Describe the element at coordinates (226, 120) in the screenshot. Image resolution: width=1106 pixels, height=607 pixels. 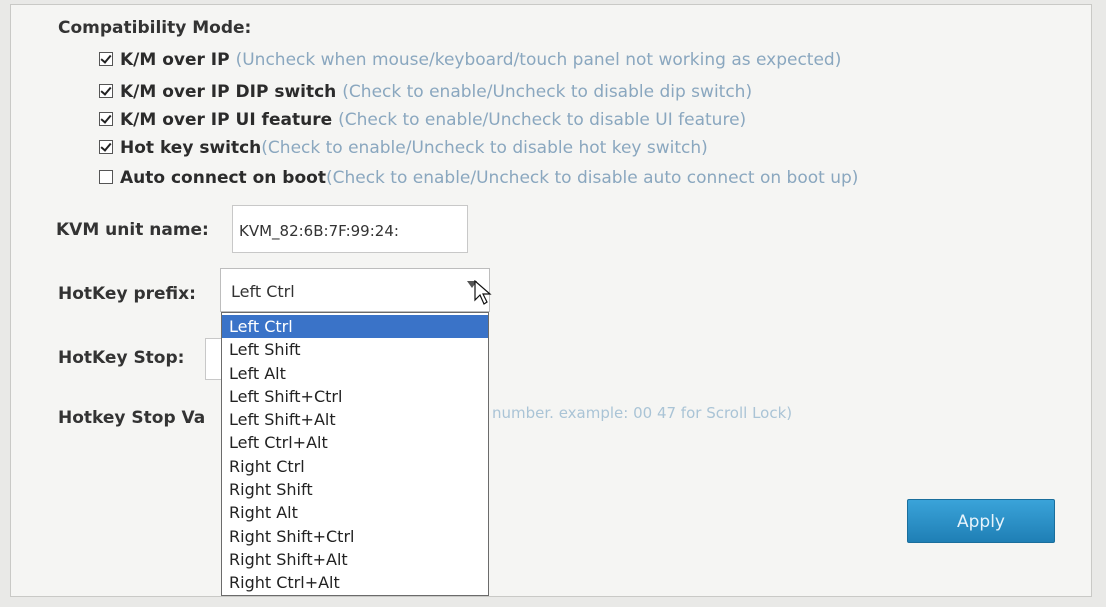
I see `option-label: K/M over IP UI feature` at that location.